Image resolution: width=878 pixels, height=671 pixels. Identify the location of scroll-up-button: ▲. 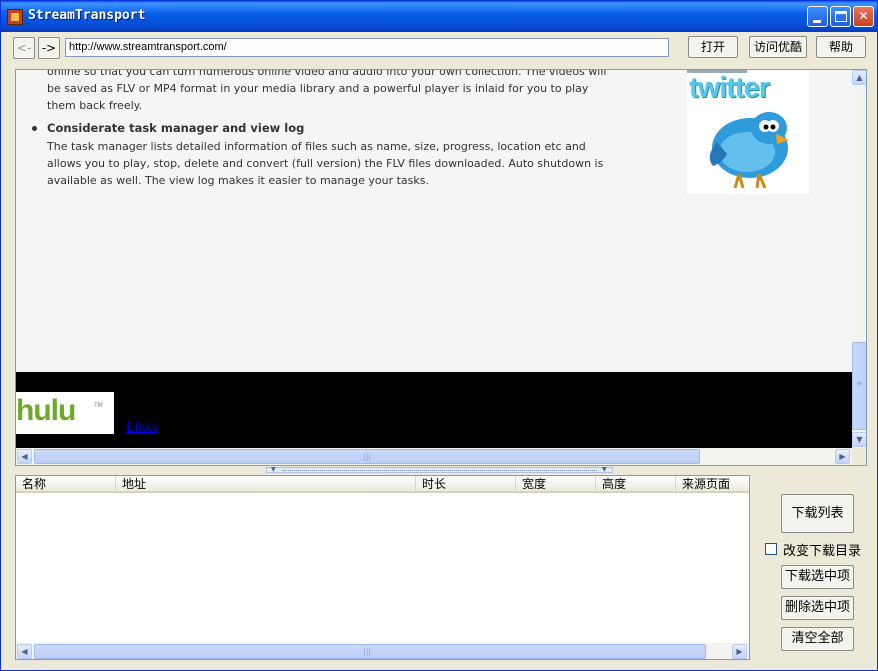
(859, 77).